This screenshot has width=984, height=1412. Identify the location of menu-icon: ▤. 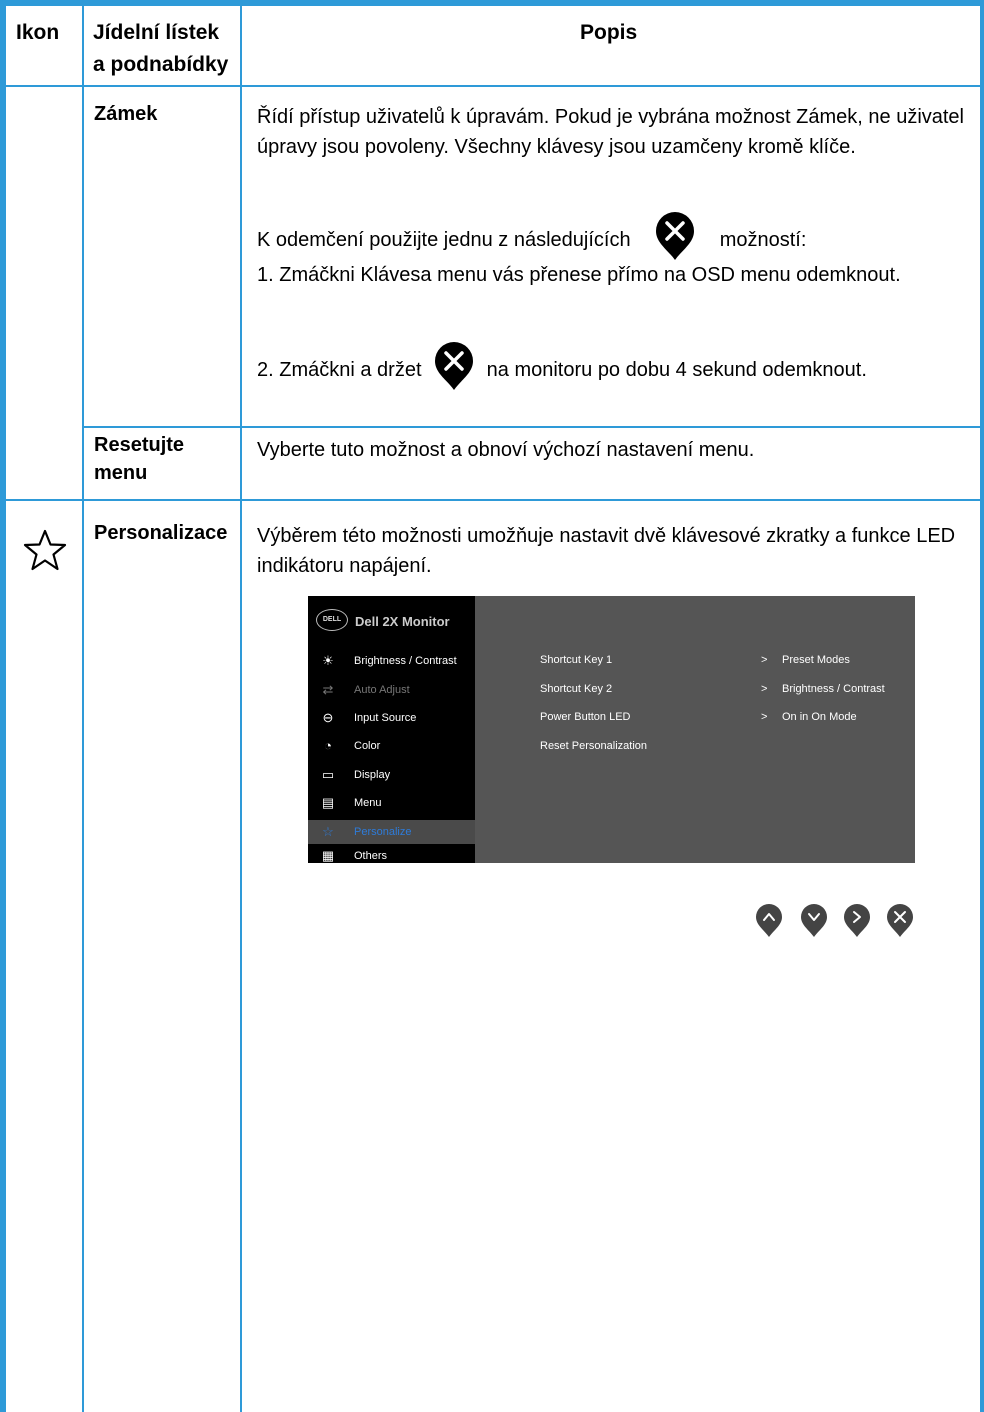
(328, 802).